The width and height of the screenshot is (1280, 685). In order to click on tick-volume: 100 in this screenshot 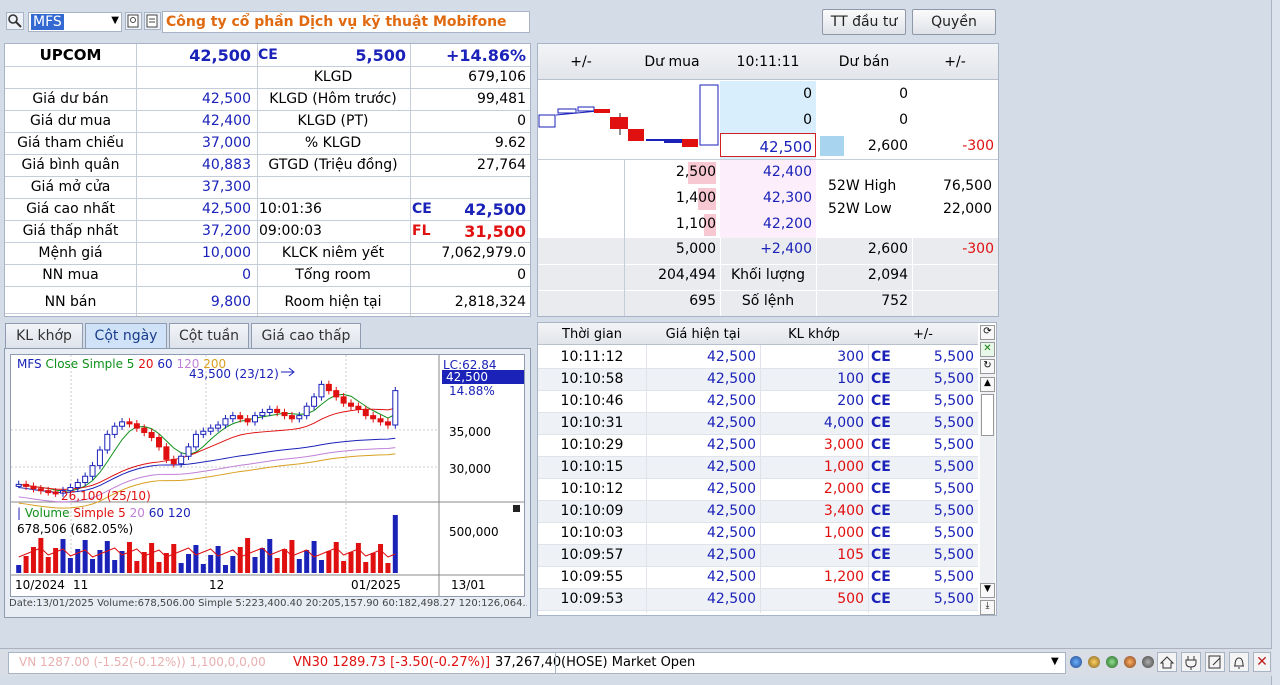, I will do `click(850, 379)`.